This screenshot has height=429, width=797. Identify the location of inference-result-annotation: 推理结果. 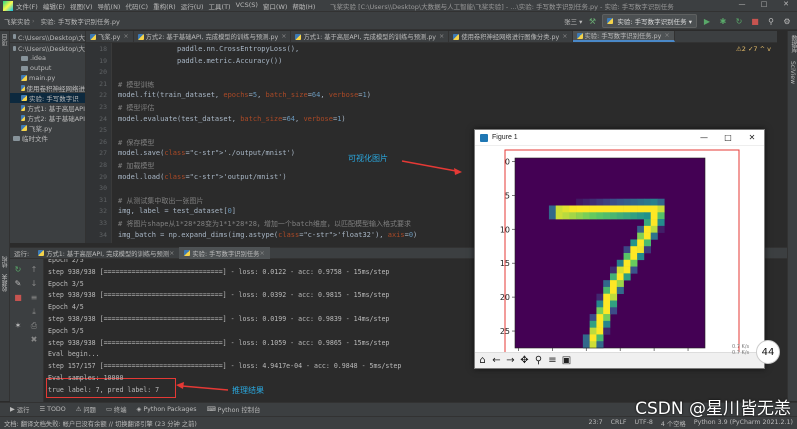
(248, 390).